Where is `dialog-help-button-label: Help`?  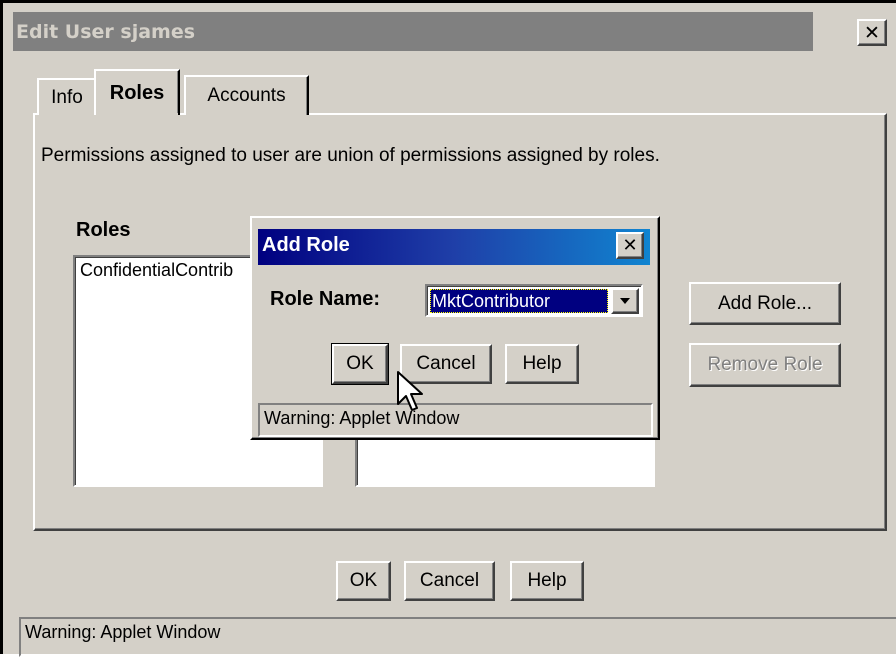 dialog-help-button-label: Help is located at coordinates (542, 363).